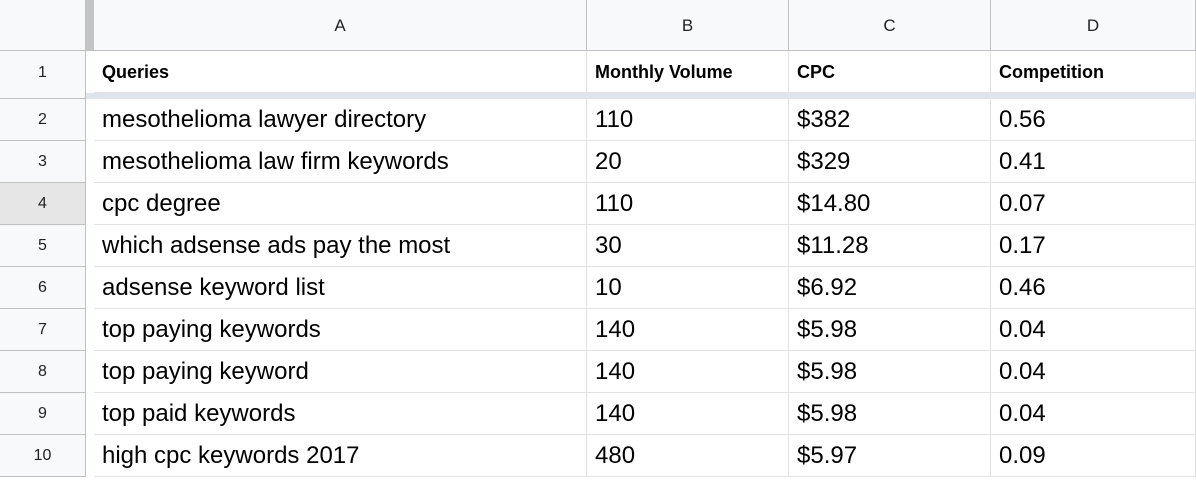  Describe the element at coordinates (688, 162) in the screenshot. I see `cell-b3: 20` at that location.